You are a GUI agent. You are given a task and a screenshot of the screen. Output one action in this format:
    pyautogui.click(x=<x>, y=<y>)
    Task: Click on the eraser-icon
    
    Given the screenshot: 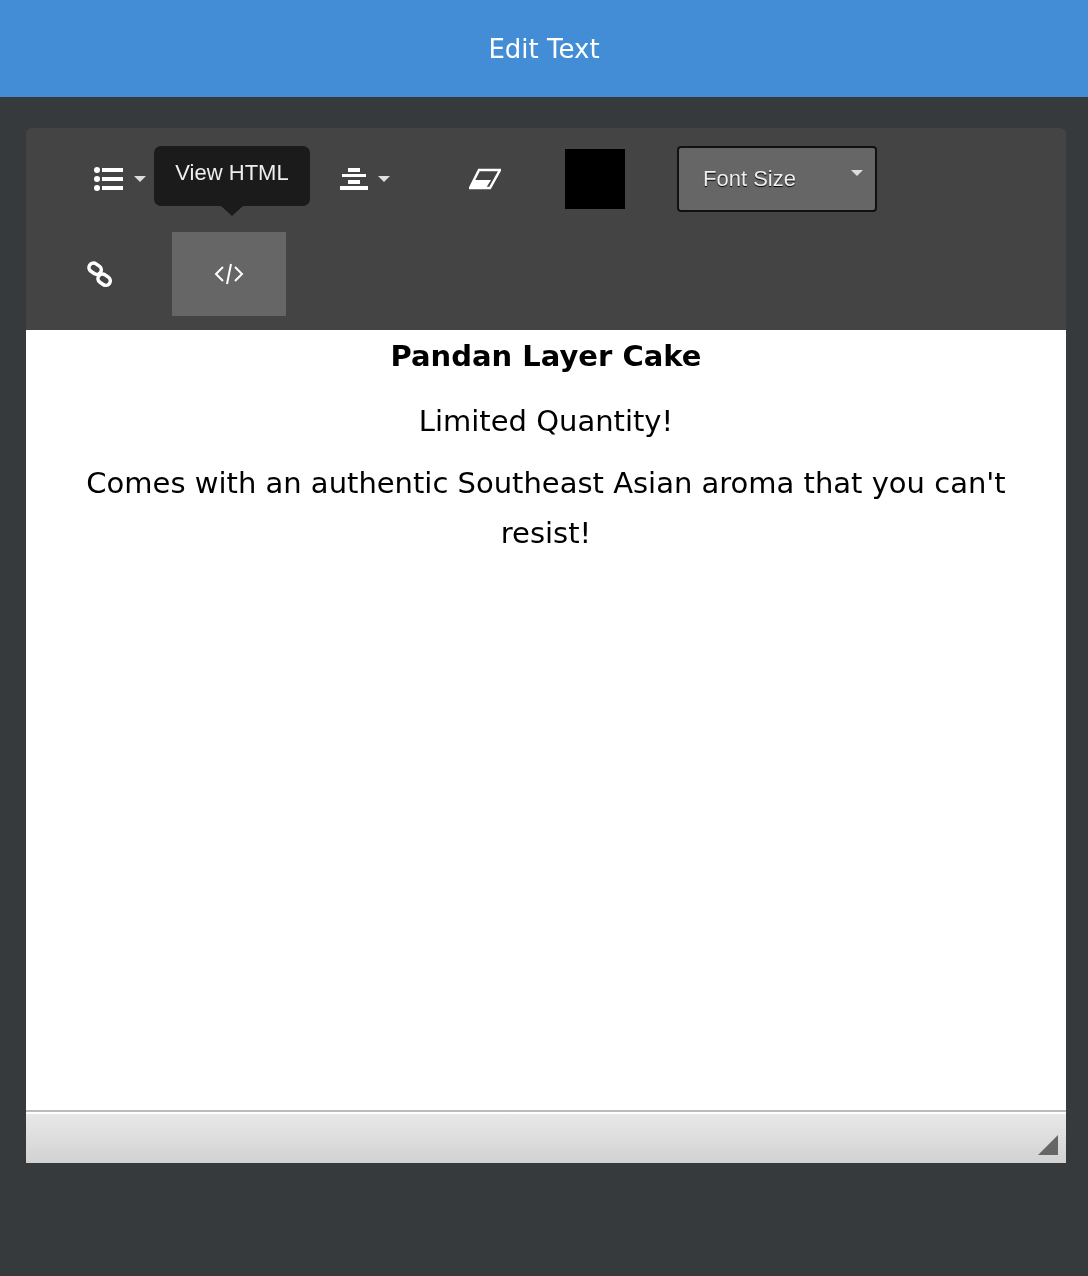 What is the action you would take?
    pyautogui.click(x=485, y=179)
    